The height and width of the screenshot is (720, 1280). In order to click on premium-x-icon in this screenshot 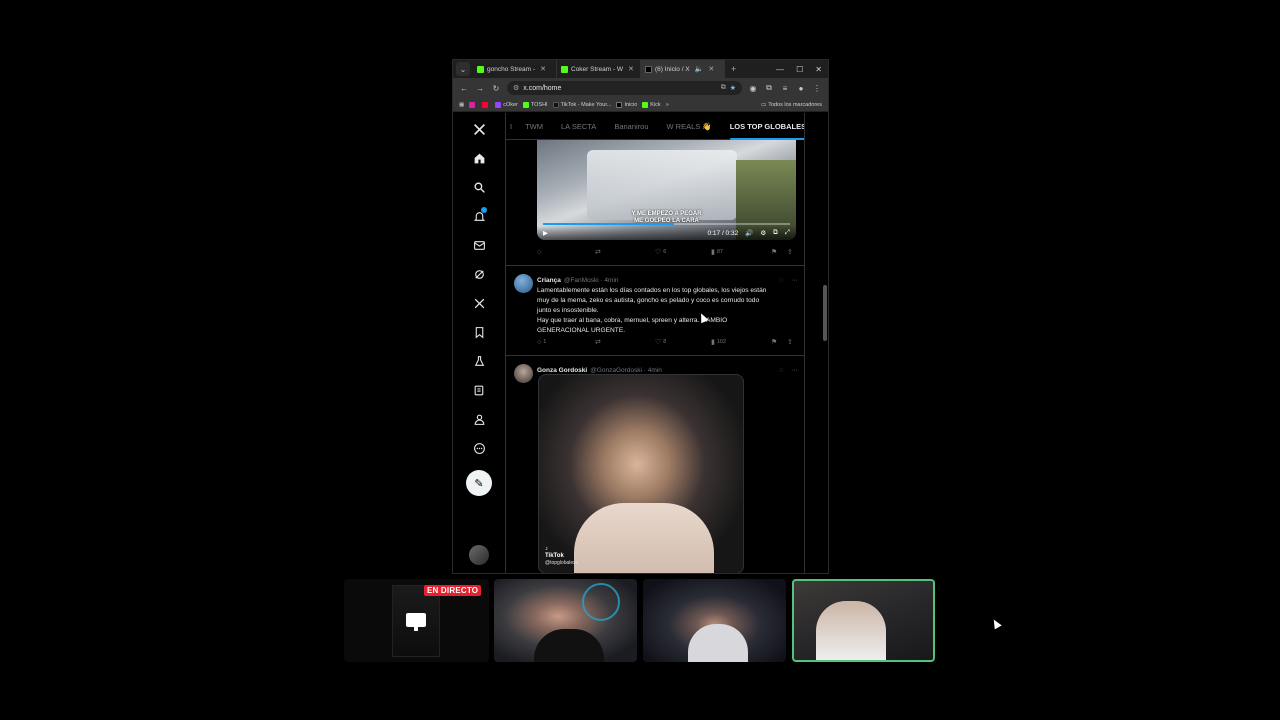, I will do `click(479, 303)`.